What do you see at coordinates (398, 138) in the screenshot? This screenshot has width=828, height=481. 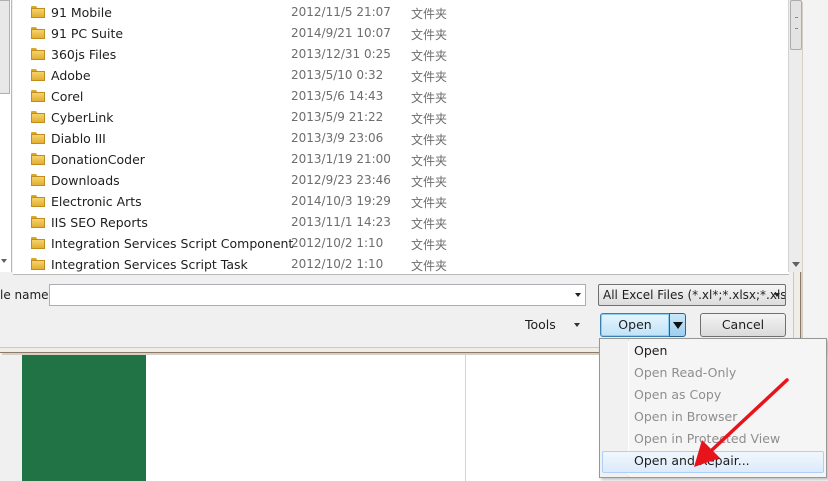 I see `file-list-row: Diablo III 2013/3/9 23:06 文件夹` at bounding box center [398, 138].